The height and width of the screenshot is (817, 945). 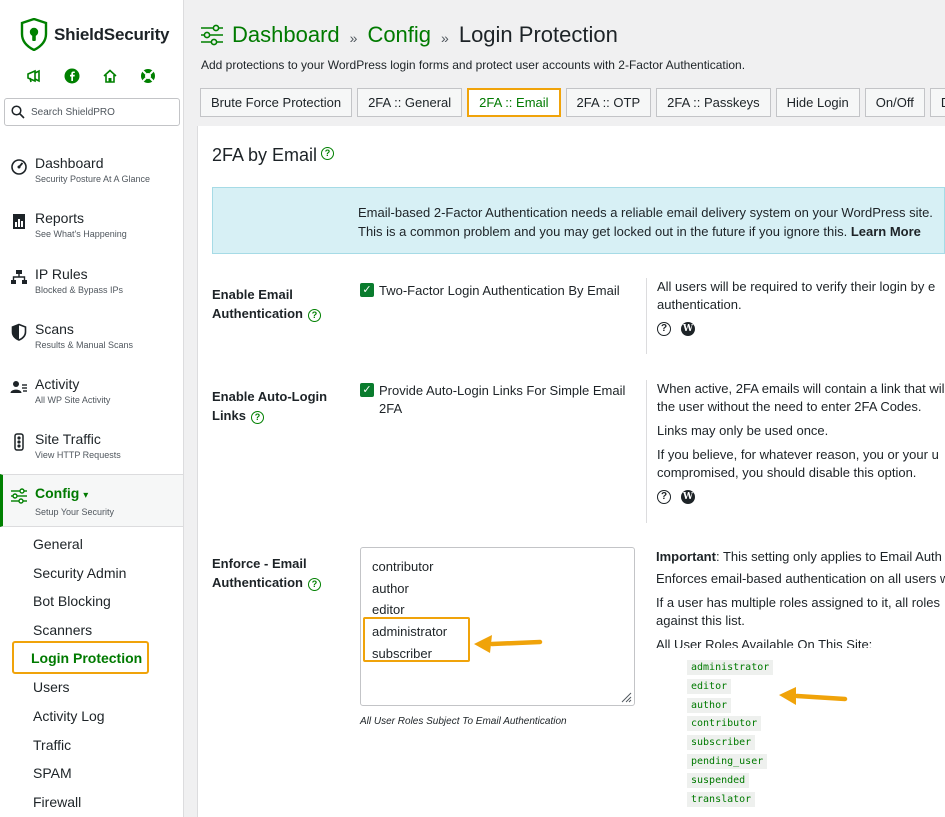 What do you see at coordinates (51, 687) in the screenshot?
I see `subnav-users: Users` at bounding box center [51, 687].